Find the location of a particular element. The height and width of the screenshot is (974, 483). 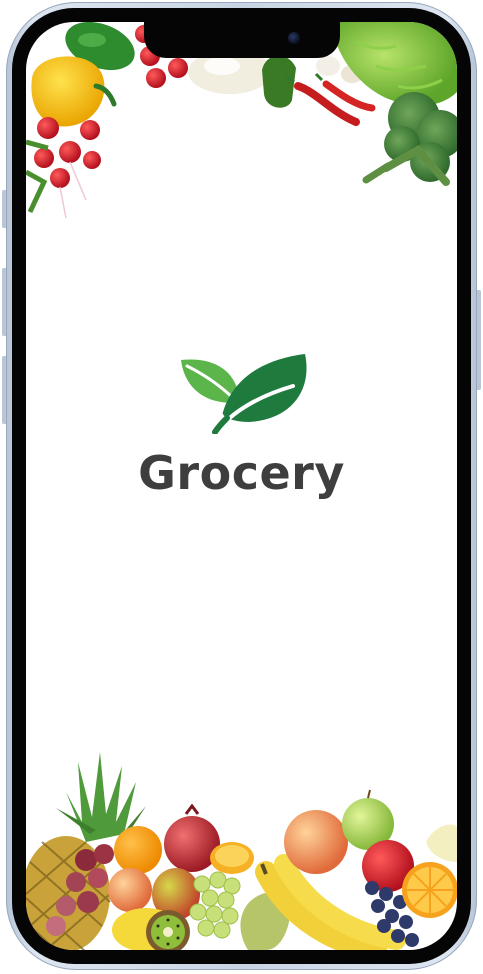

front-camera-icon is located at coordinates (294, 38).